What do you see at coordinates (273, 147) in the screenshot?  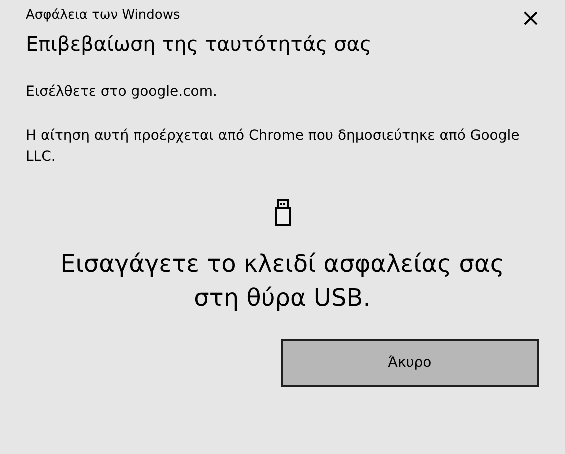 I see `body-text: Η αίτηση αυτή προέρχεται από Chrome που δημοσιεύτηκε από Google LLC.` at bounding box center [273, 147].